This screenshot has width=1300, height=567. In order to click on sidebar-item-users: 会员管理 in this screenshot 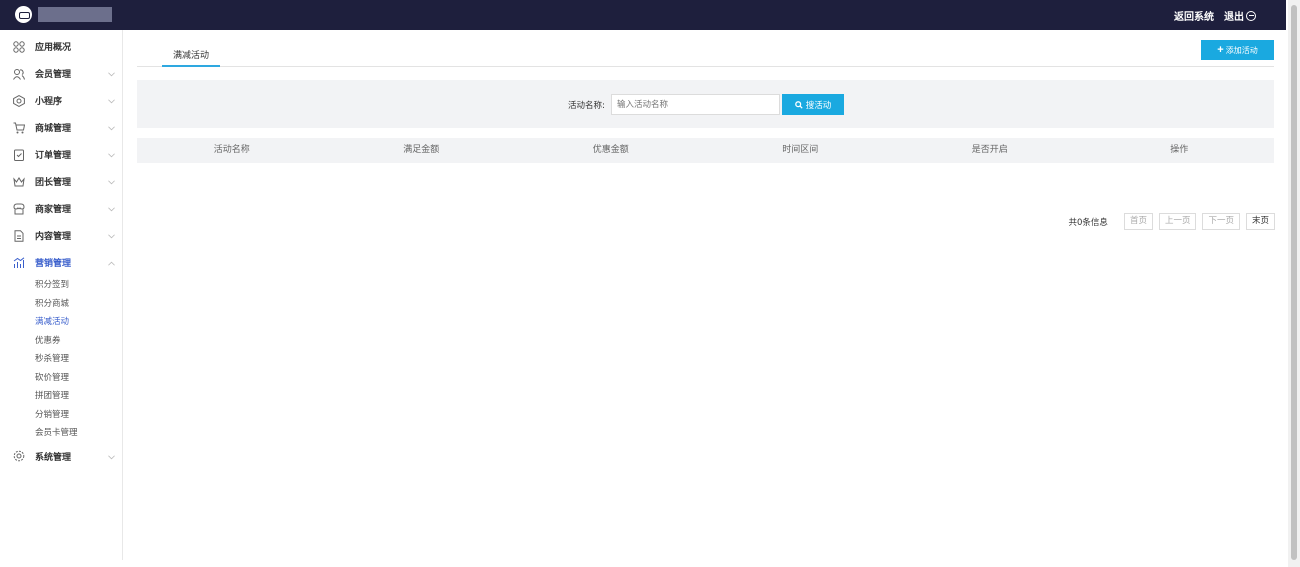, I will do `click(61, 73)`.